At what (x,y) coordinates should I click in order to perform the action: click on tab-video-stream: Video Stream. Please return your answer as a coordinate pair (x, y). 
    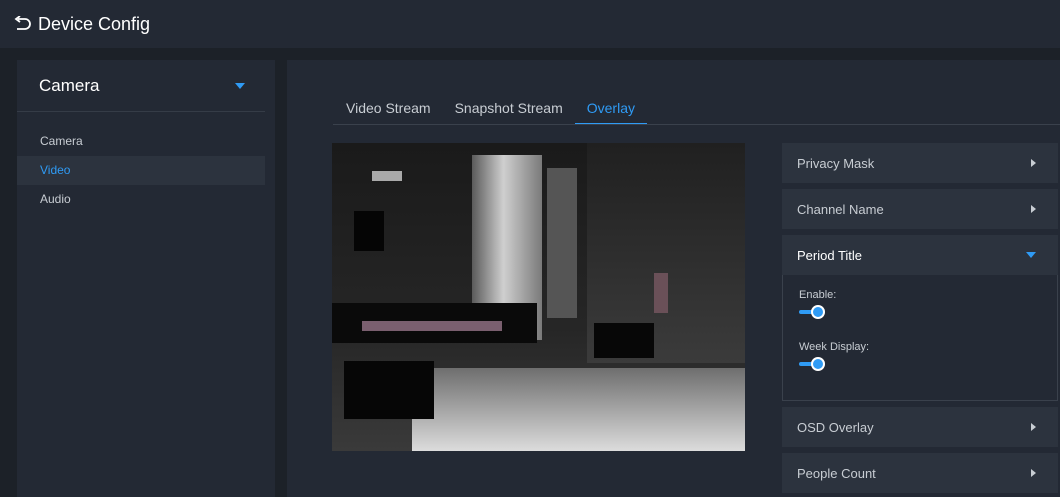
    Looking at the image, I should click on (388, 109).